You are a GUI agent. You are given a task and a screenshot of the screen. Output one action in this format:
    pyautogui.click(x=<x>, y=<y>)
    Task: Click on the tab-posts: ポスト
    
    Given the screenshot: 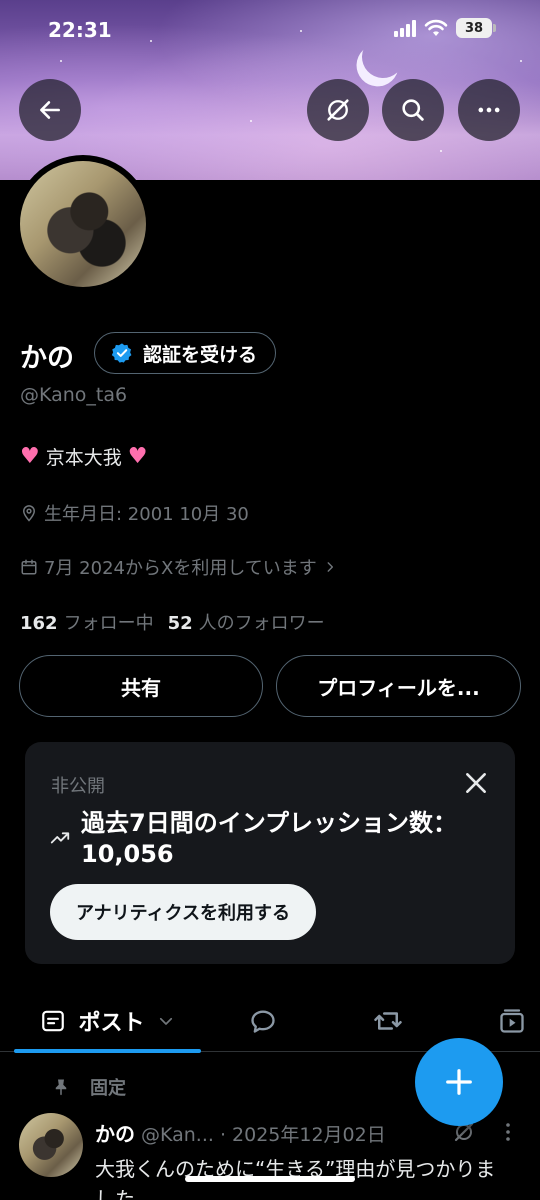 What is the action you would take?
    pyautogui.click(x=107, y=1021)
    